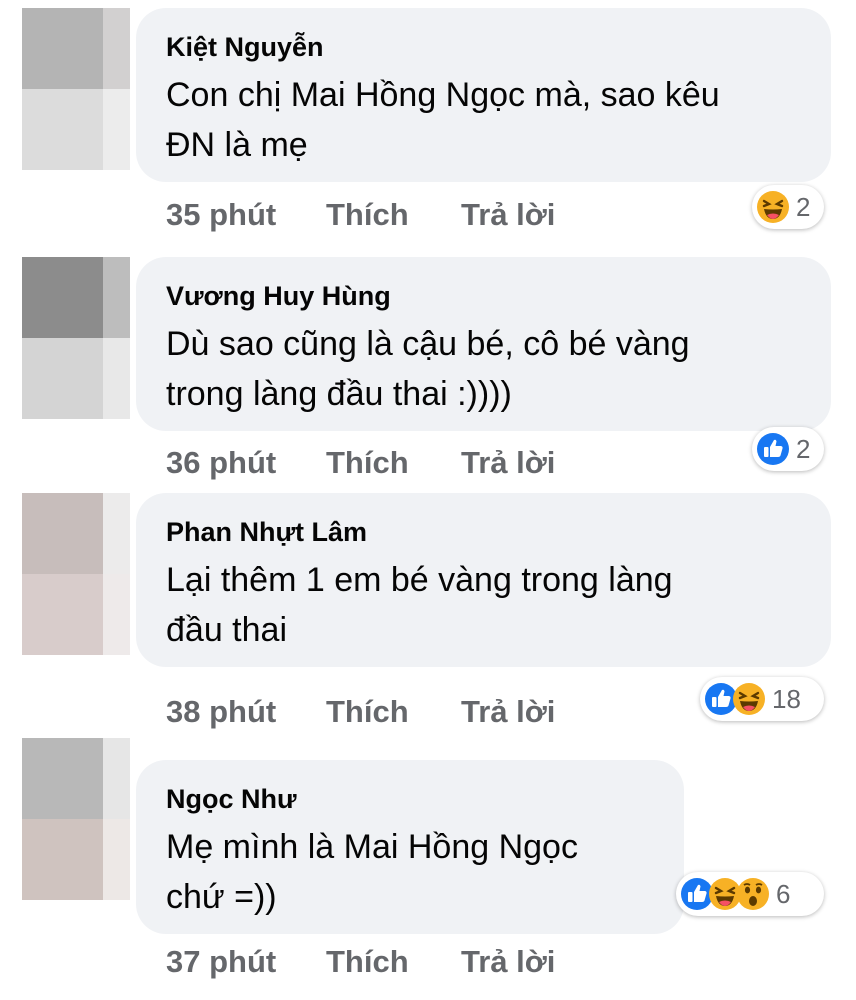 This screenshot has width=856, height=1000. I want to click on reaction-count: 6, so click(783, 893).